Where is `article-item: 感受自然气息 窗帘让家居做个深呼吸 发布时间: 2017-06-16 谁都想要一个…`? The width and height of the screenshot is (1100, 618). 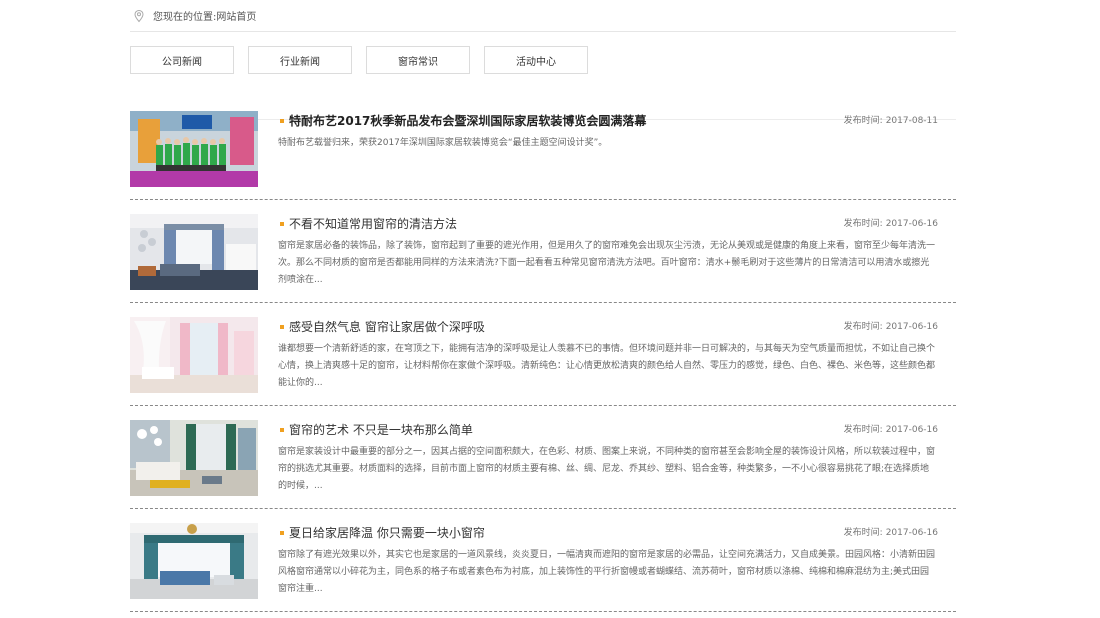
article-item: 感受自然气息 窗帘让家居做个深呼吸 发布时间: 2017-06-16 谁都想要一个… is located at coordinates (543, 354).